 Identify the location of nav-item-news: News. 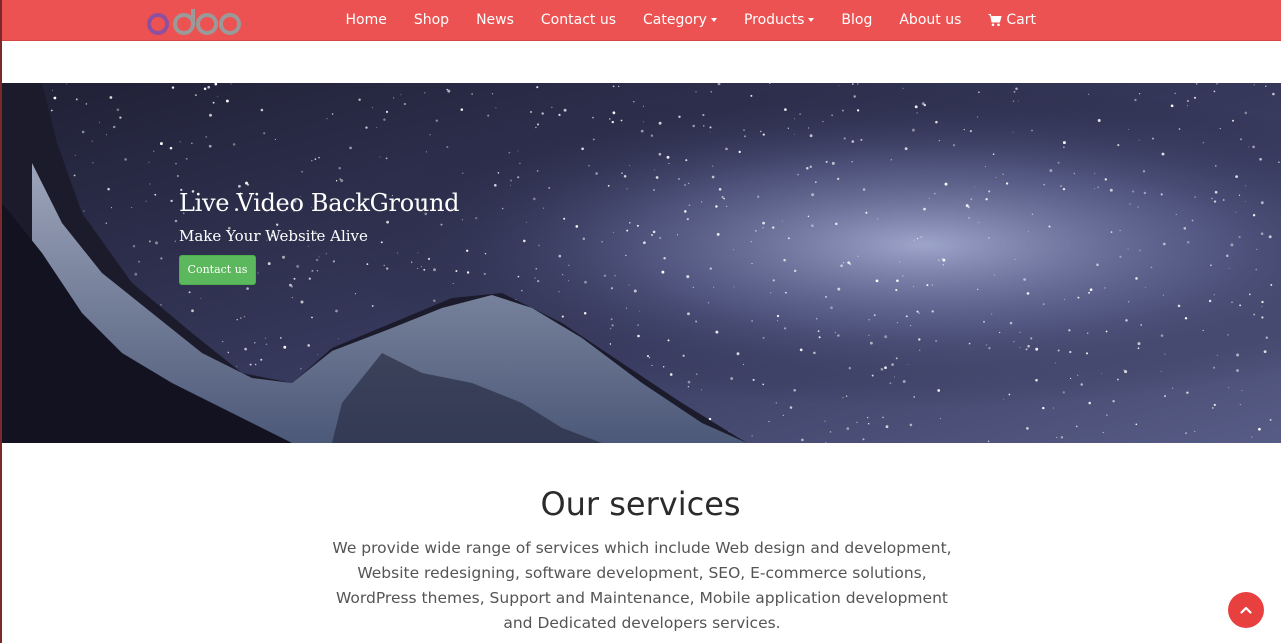
(495, 20).